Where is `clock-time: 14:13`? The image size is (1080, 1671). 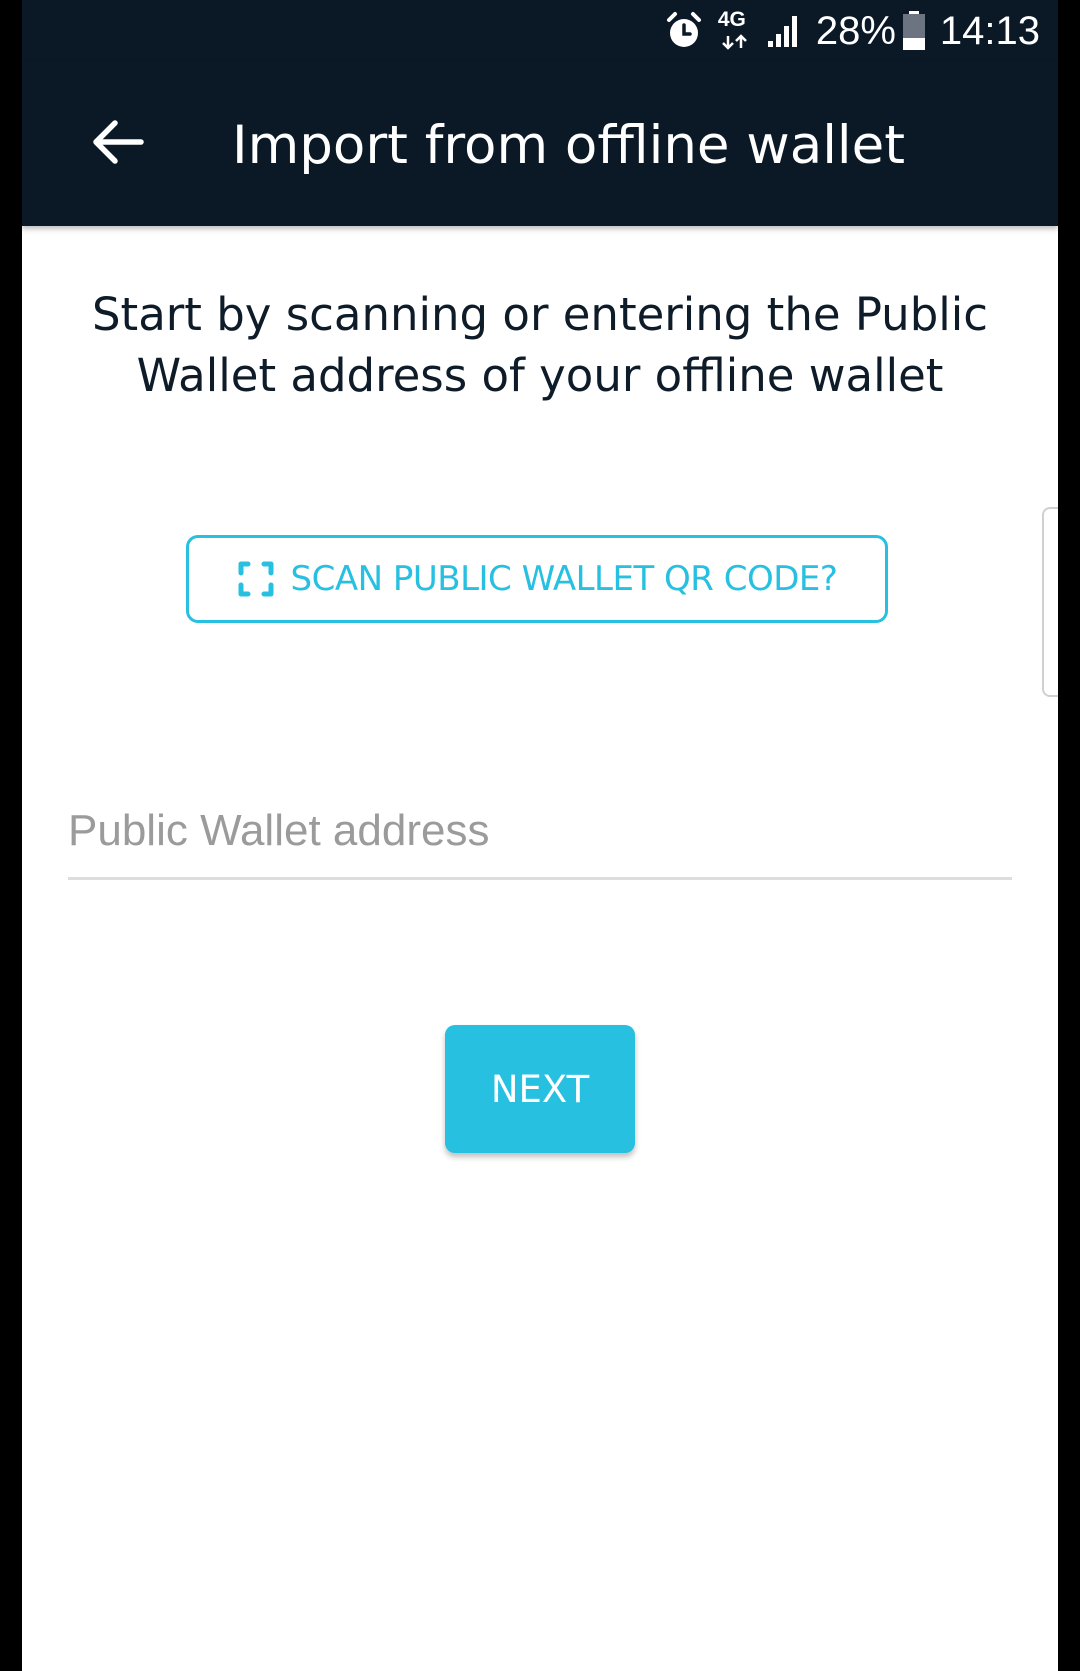 clock-time: 14:13 is located at coordinates (989, 31).